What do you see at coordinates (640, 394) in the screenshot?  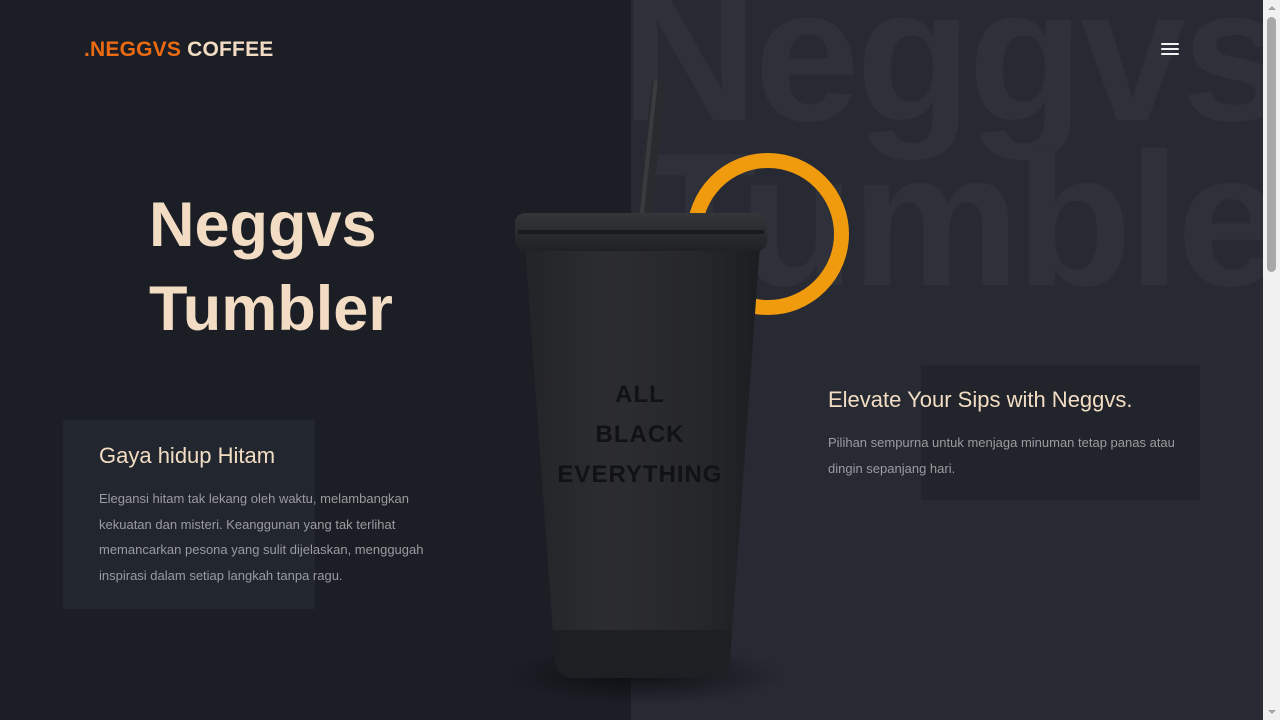 I see `cup-print-line-1: ALL` at bounding box center [640, 394].